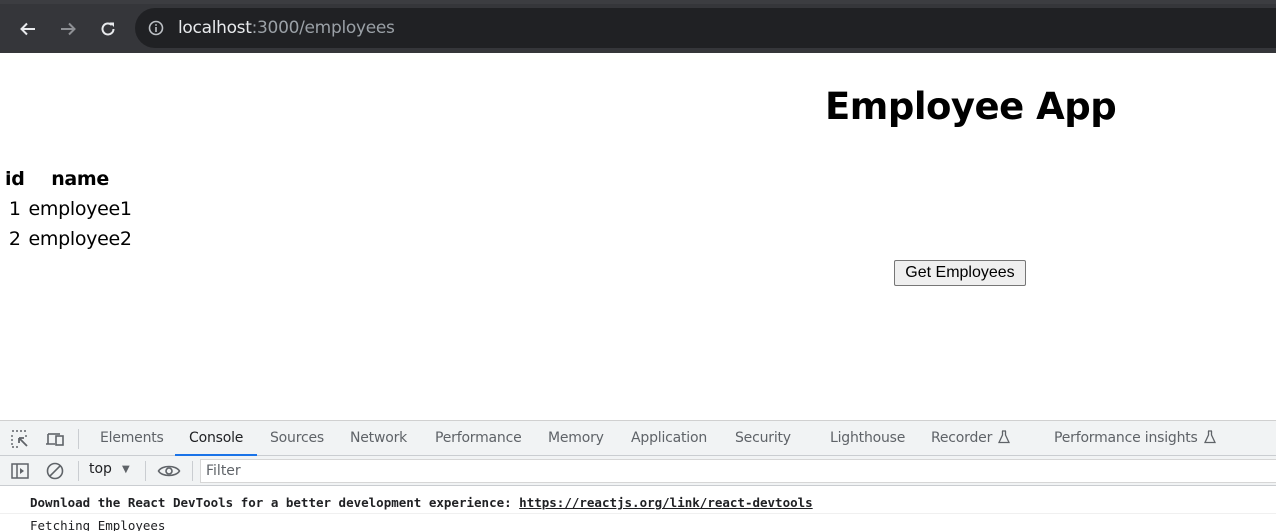 Image resolution: width=1276 pixels, height=531 pixels. Describe the element at coordinates (666, 502) in the screenshot. I see `react-devtools-link: https://reactjs.org/link/react-devtools` at that location.